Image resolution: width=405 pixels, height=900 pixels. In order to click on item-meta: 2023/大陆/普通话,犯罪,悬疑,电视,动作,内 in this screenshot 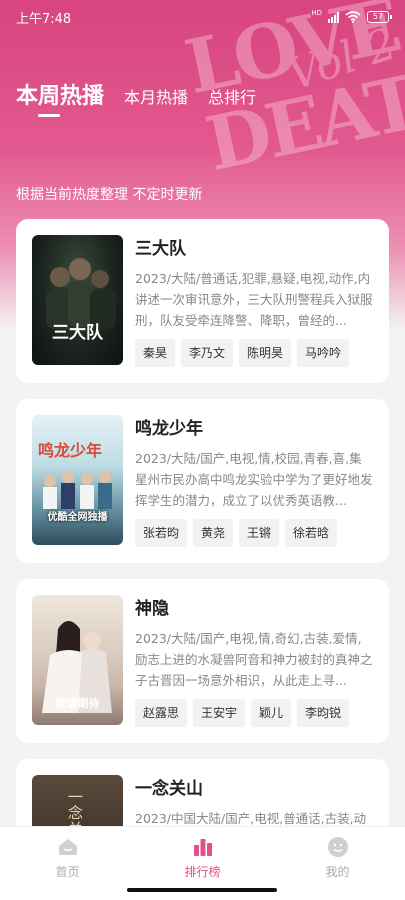, I will do `click(253, 278)`.